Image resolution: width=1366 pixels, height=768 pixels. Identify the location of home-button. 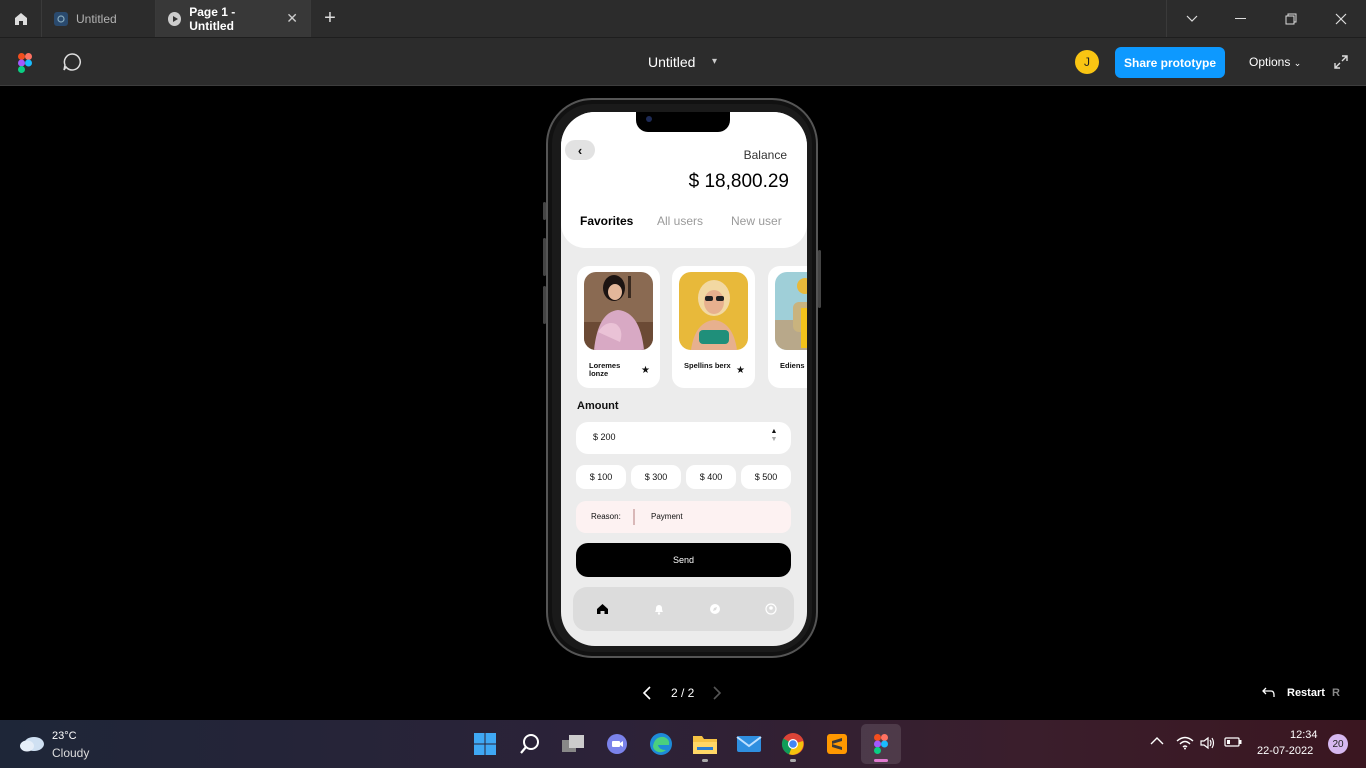
(21, 18).